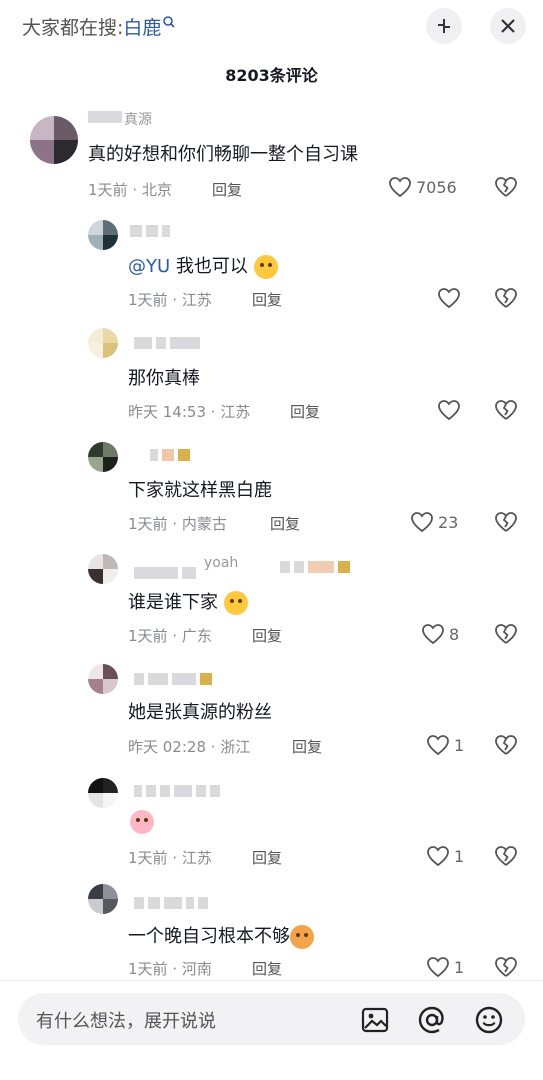 This screenshot has height=1080, width=543. What do you see at coordinates (200, 490) in the screenshot?
I see `comment-text: 下家就这样黑白鹿` at bounding box center [200, 490].